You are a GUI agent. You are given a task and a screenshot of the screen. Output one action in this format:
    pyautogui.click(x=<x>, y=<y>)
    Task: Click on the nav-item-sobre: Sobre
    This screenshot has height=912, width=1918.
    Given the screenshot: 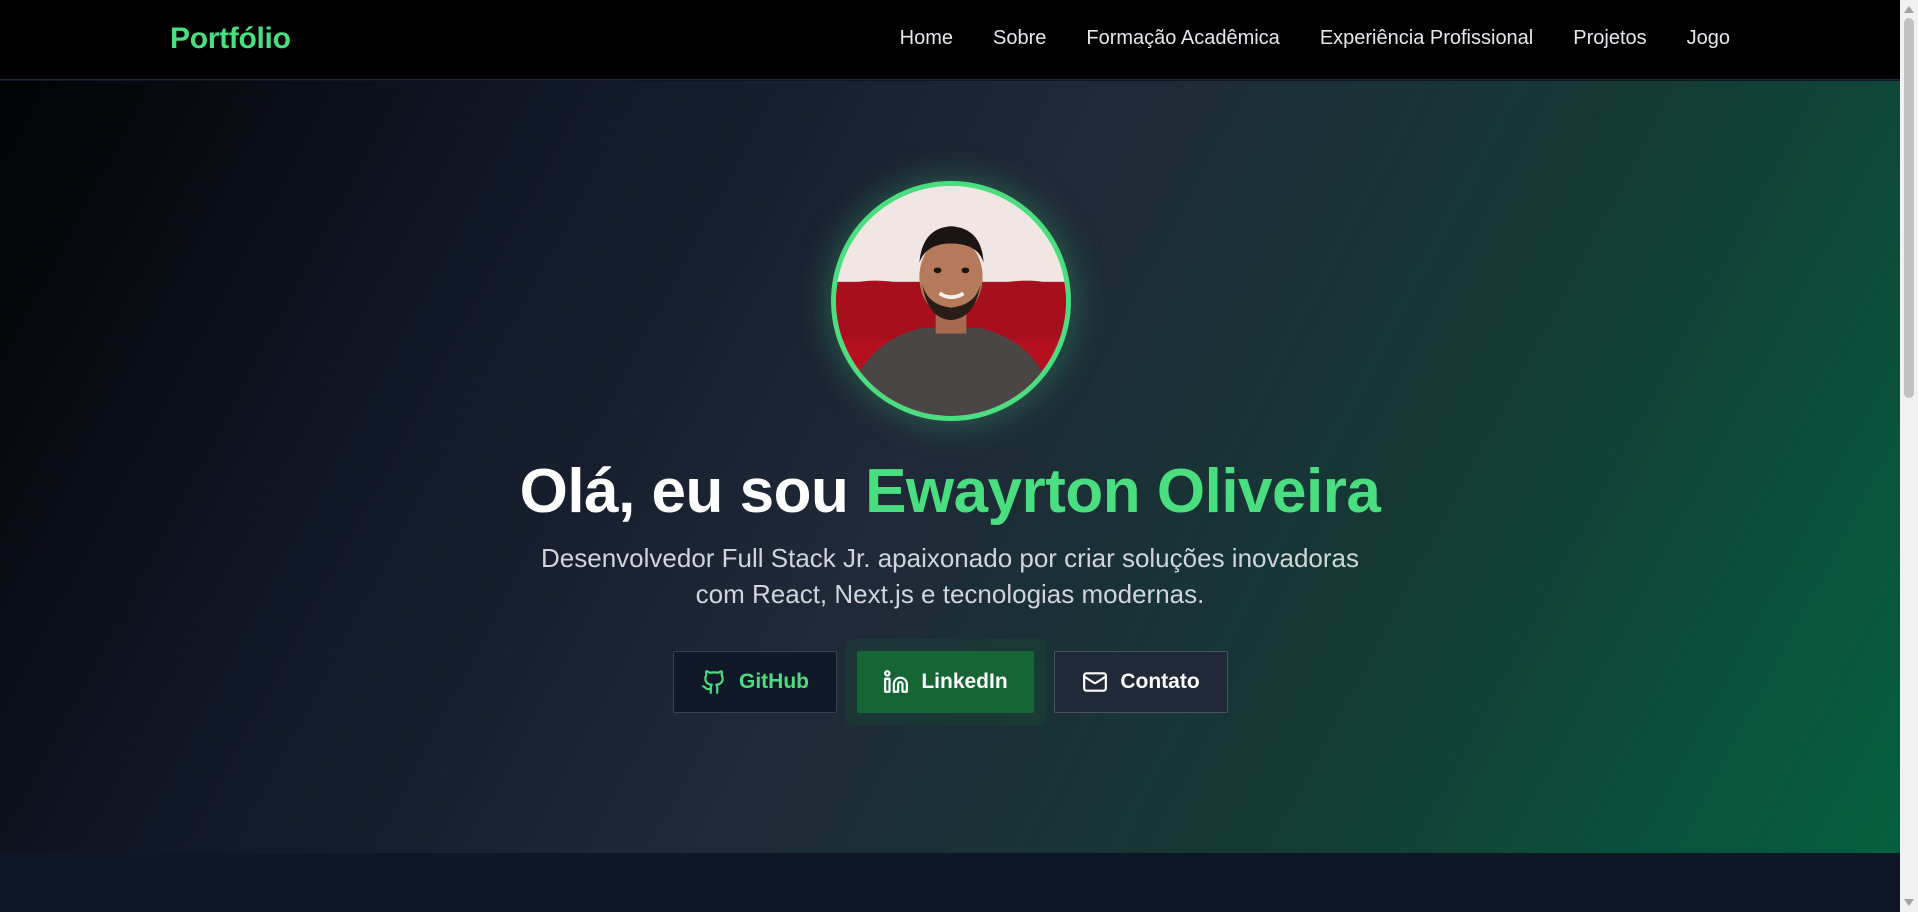 What is the action you would take?
    pyautogui.click(x=1019, y=38)
    